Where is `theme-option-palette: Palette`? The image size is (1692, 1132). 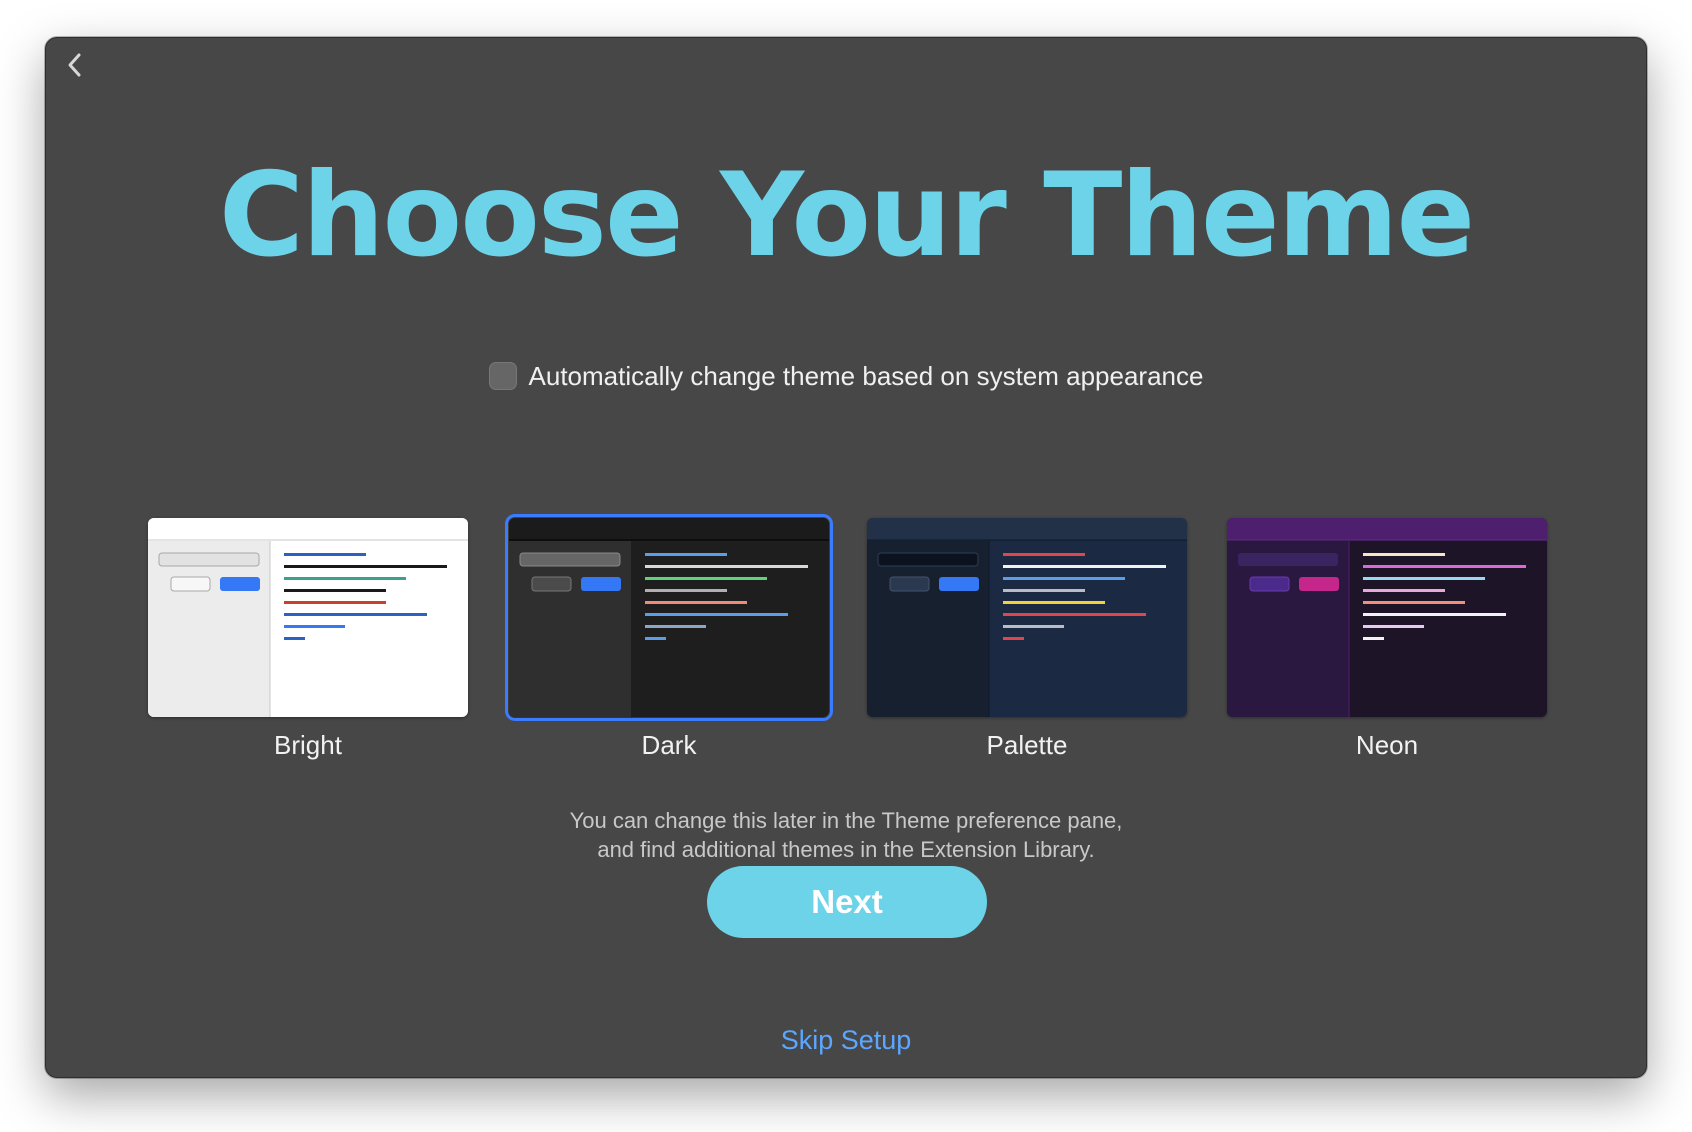
theme-option-palette: Palette is located at coordinates (1027, 639).